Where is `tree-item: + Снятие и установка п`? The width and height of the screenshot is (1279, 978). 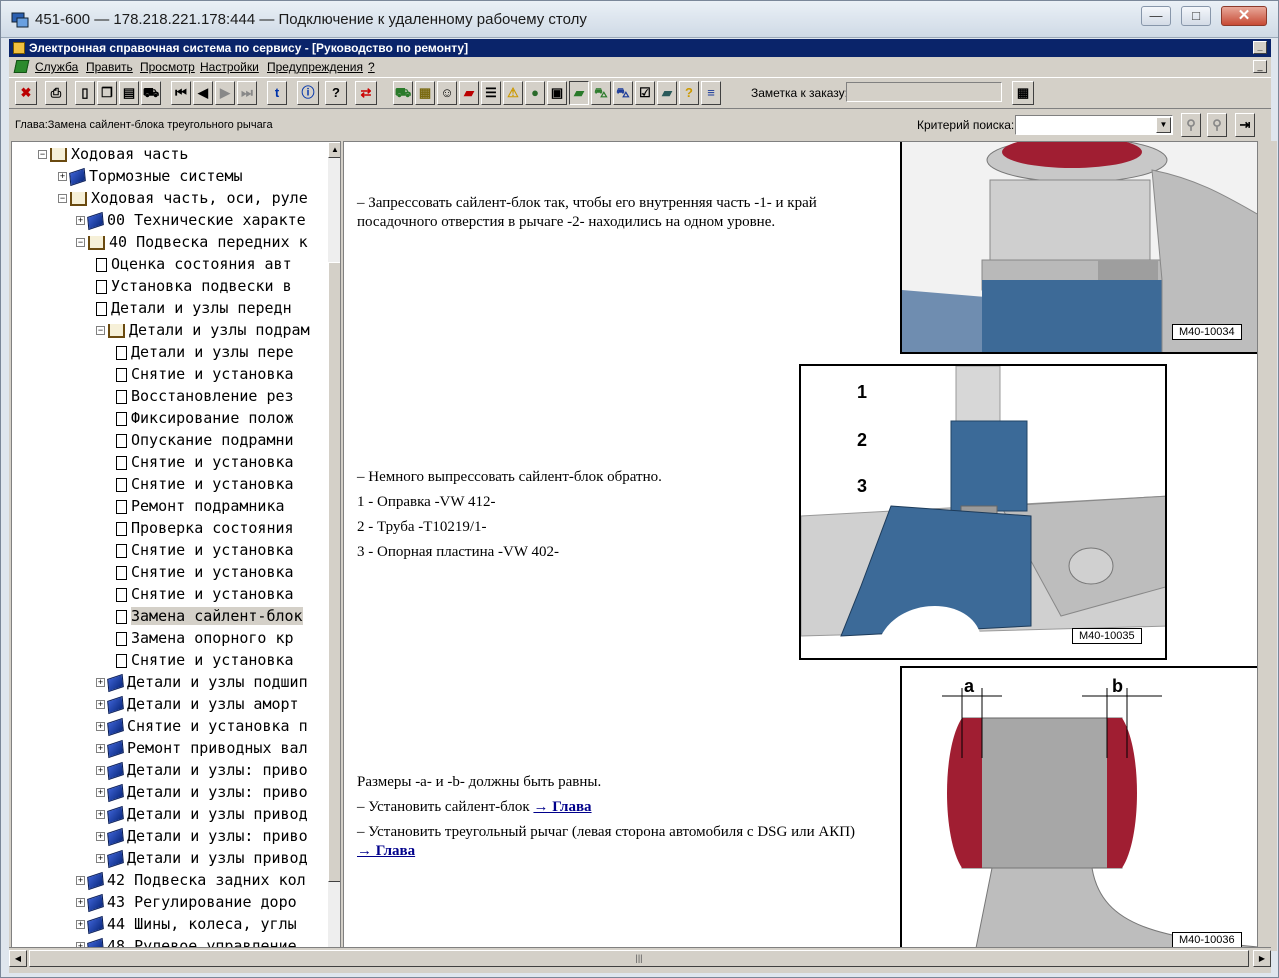
tree-item: + Снятие и установка п is located at coordinates (202, 726).